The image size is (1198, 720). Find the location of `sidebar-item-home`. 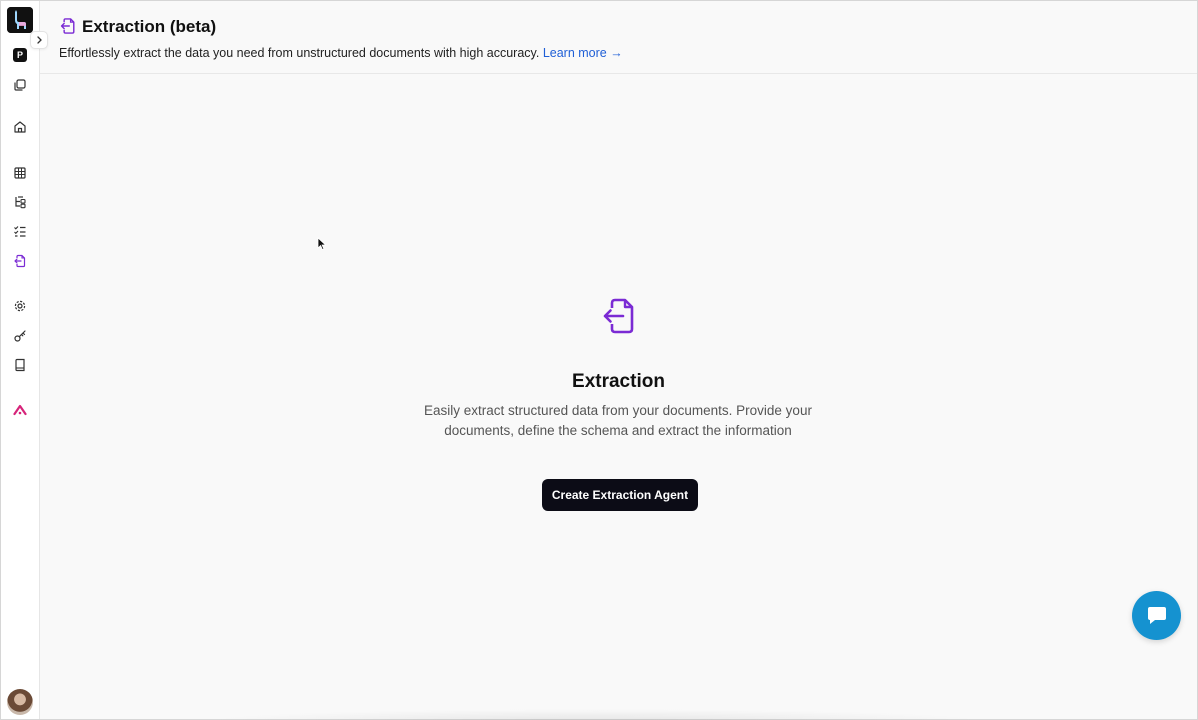

sidebar-item-home is located at coordinates (20, 127).